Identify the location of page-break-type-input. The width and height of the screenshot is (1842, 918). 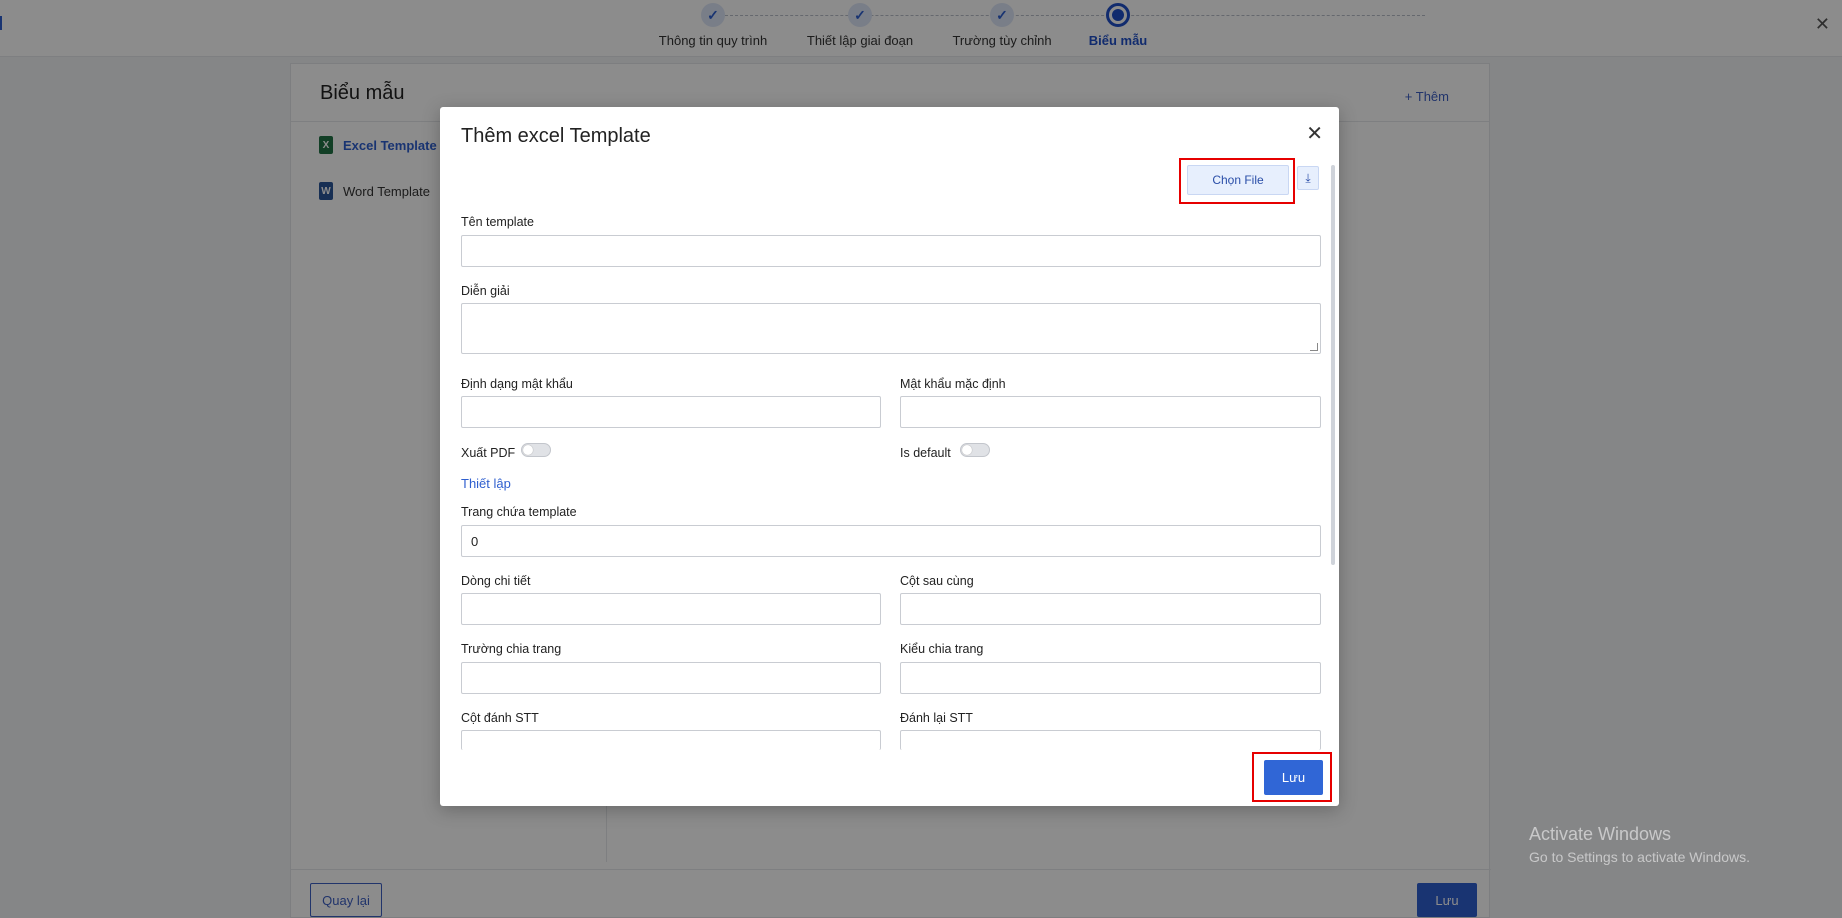
(1110, 678).